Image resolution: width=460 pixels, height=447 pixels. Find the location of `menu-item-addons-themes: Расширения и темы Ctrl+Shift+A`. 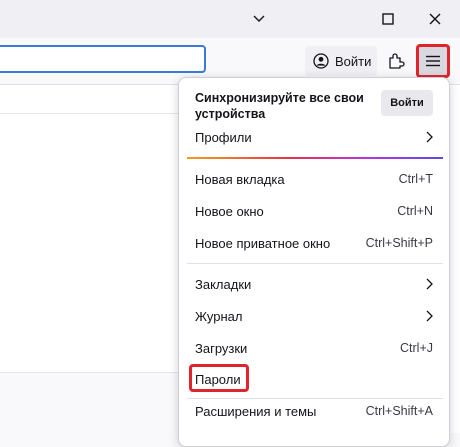

menu-item-addons-themes: Расширения и темы Ctrl+Shift+A is located at coordinates (315, 411).